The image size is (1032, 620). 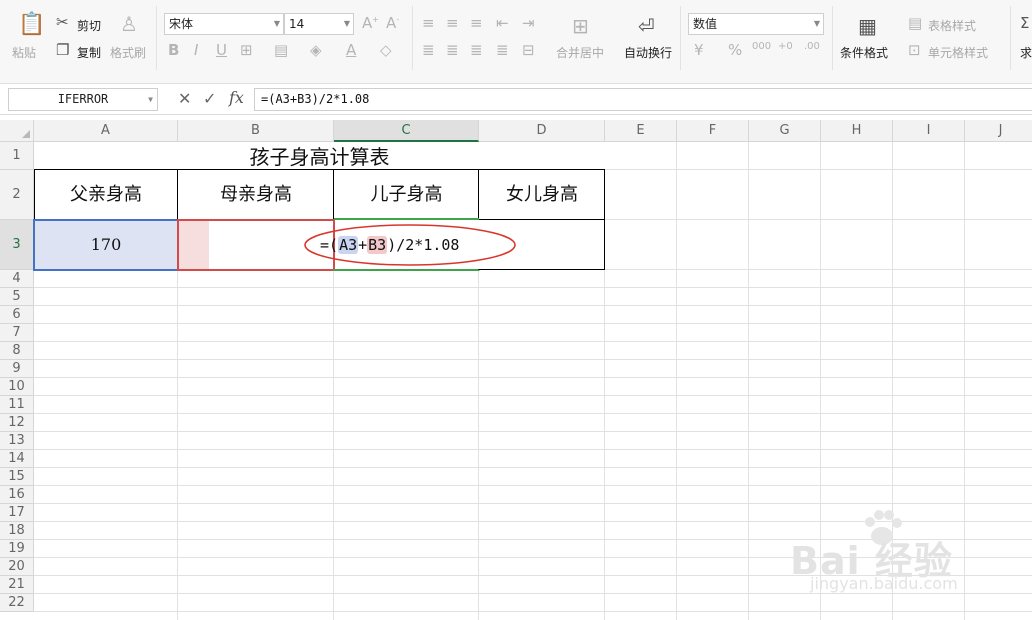 What do you see at coordinates (256, 131) in the screenshot?
I see `col-header-b: B` at bounding box center [256, 131].